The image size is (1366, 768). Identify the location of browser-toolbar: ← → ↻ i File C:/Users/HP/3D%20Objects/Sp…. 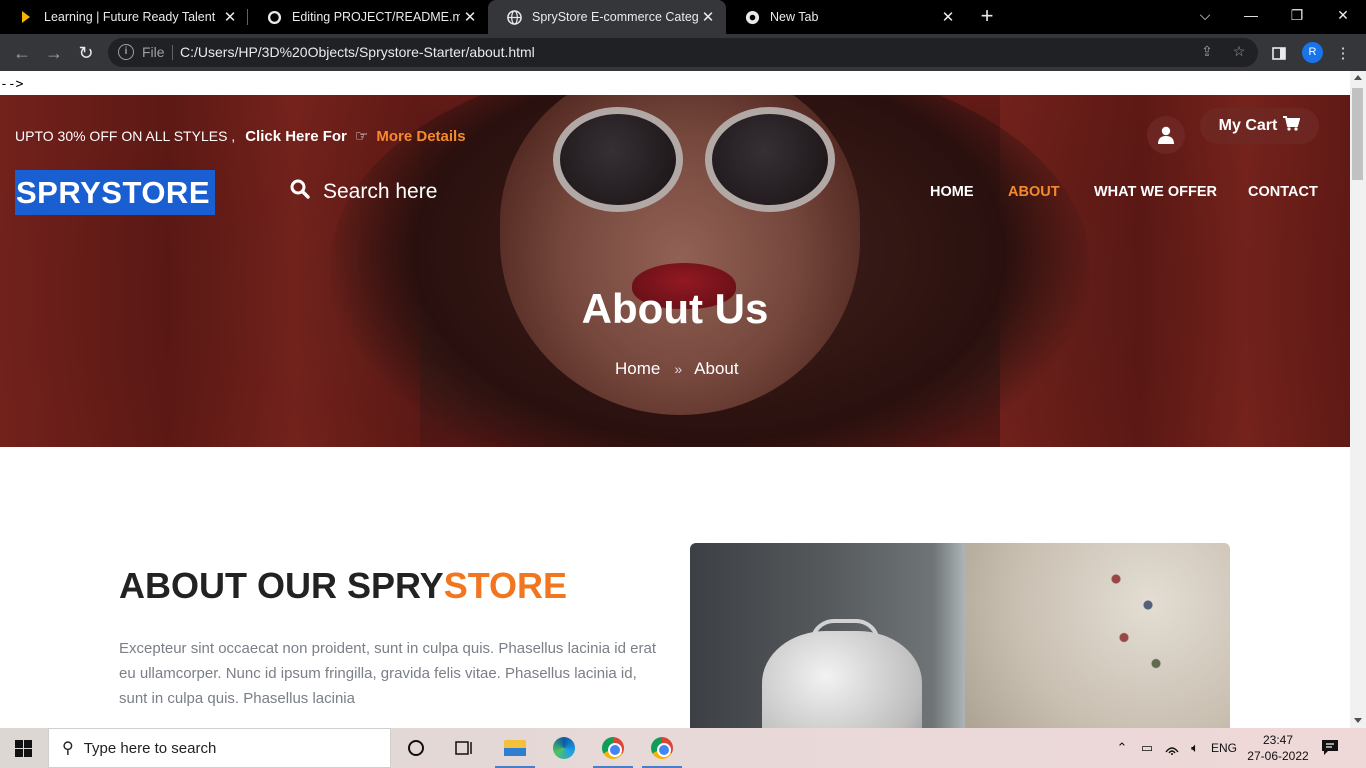
(683, 52).